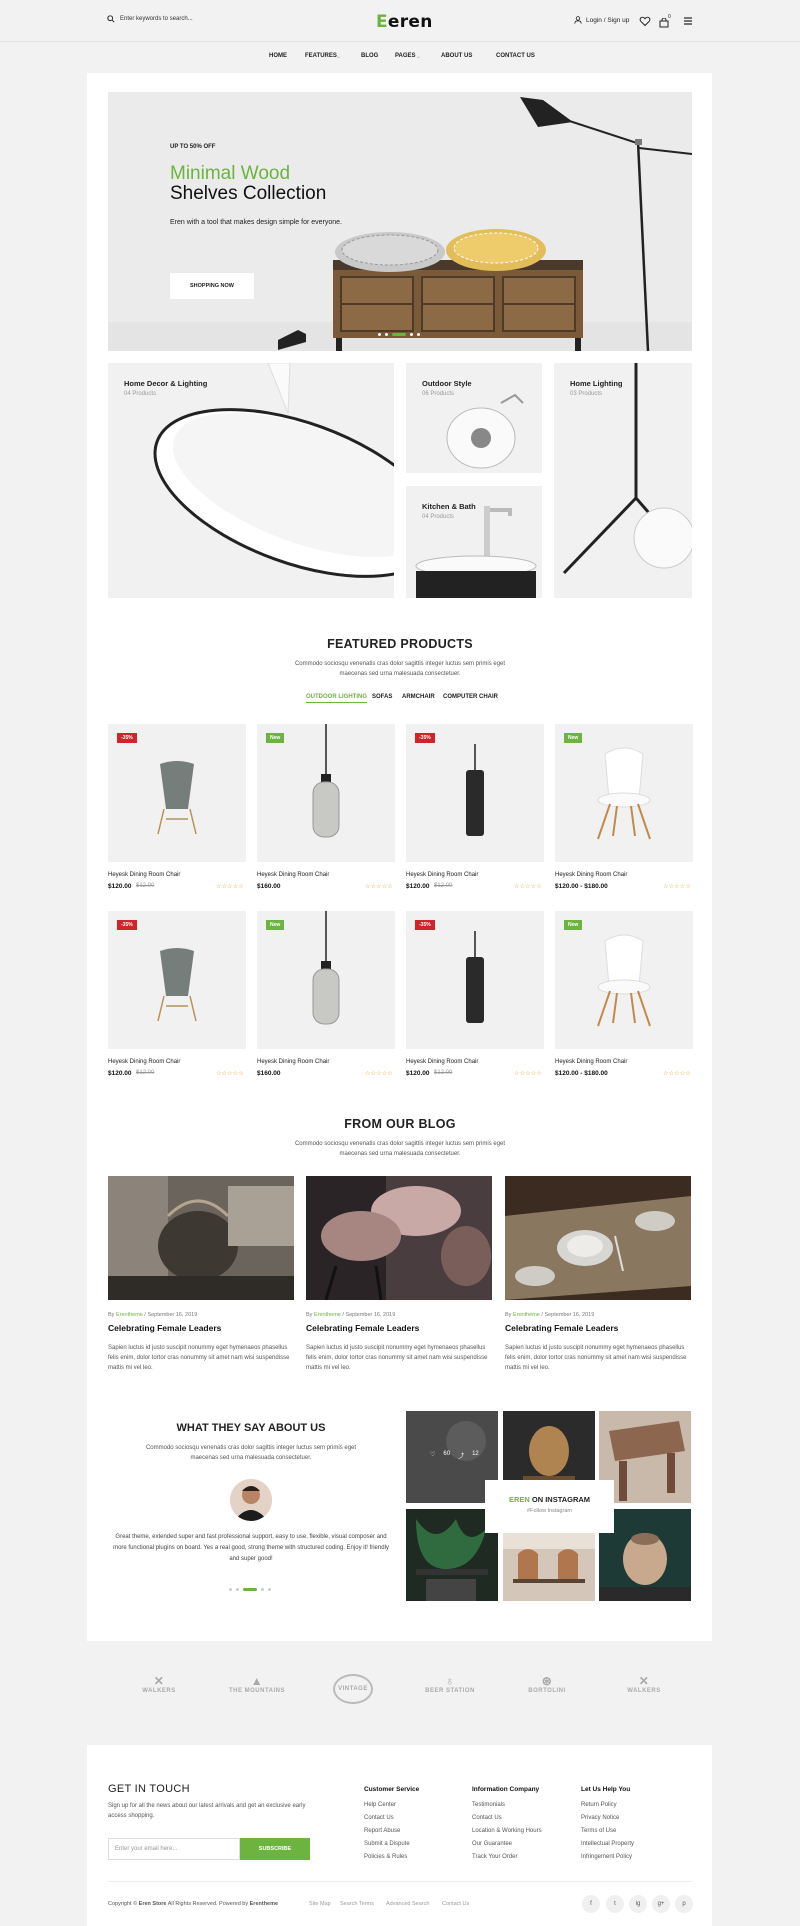 The height and width of the screenshot is (1926, 800). Describe the element at coordinates (407, 1904) in the screenshot. I see `footer-bottom-link: Advanced Search` at that location.